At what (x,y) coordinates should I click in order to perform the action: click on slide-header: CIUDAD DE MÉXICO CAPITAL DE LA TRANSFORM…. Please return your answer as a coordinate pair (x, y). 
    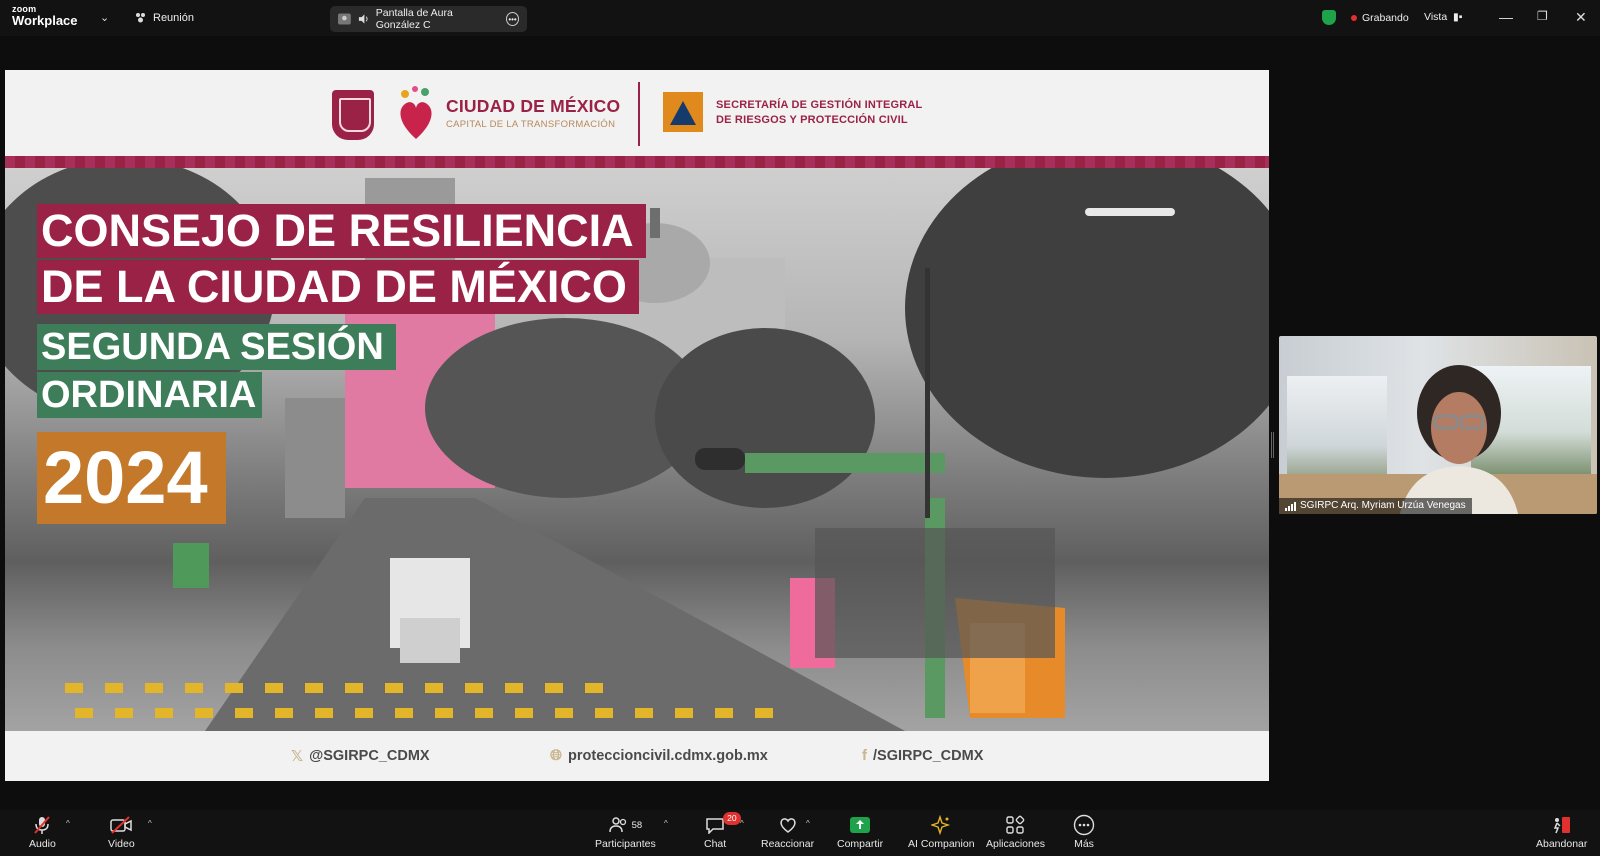
    Looking at the image, I should click on (637, 113).